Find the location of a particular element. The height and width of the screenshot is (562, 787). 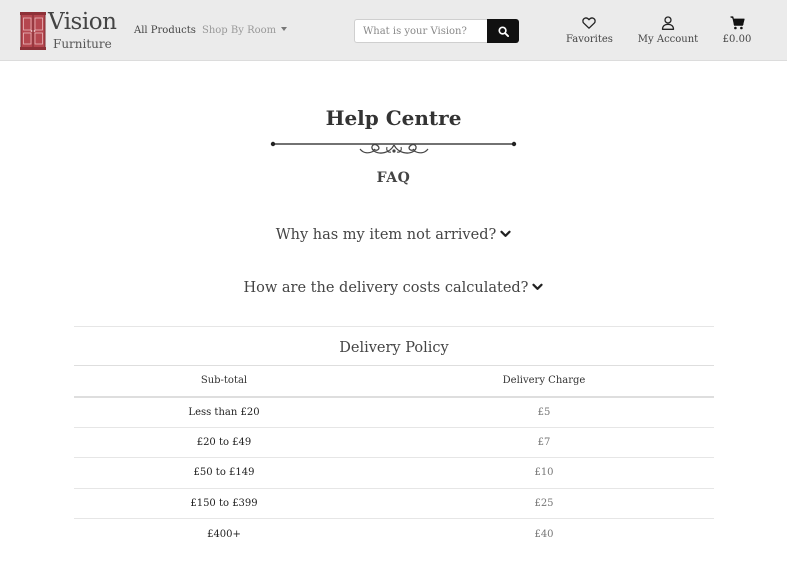

subtotal-cell: £20 to £49 is located at coordinates (224, 442).